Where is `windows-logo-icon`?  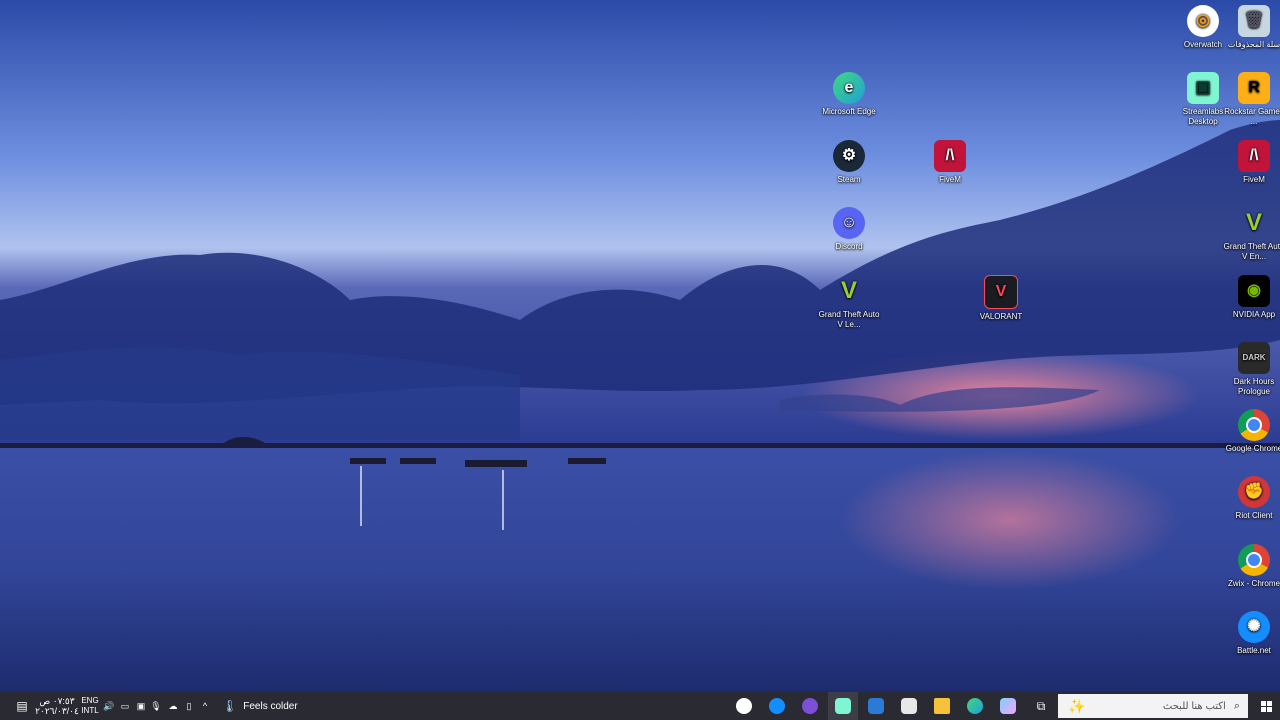 windows-logo-icon is located at coordinates (1266, 706).